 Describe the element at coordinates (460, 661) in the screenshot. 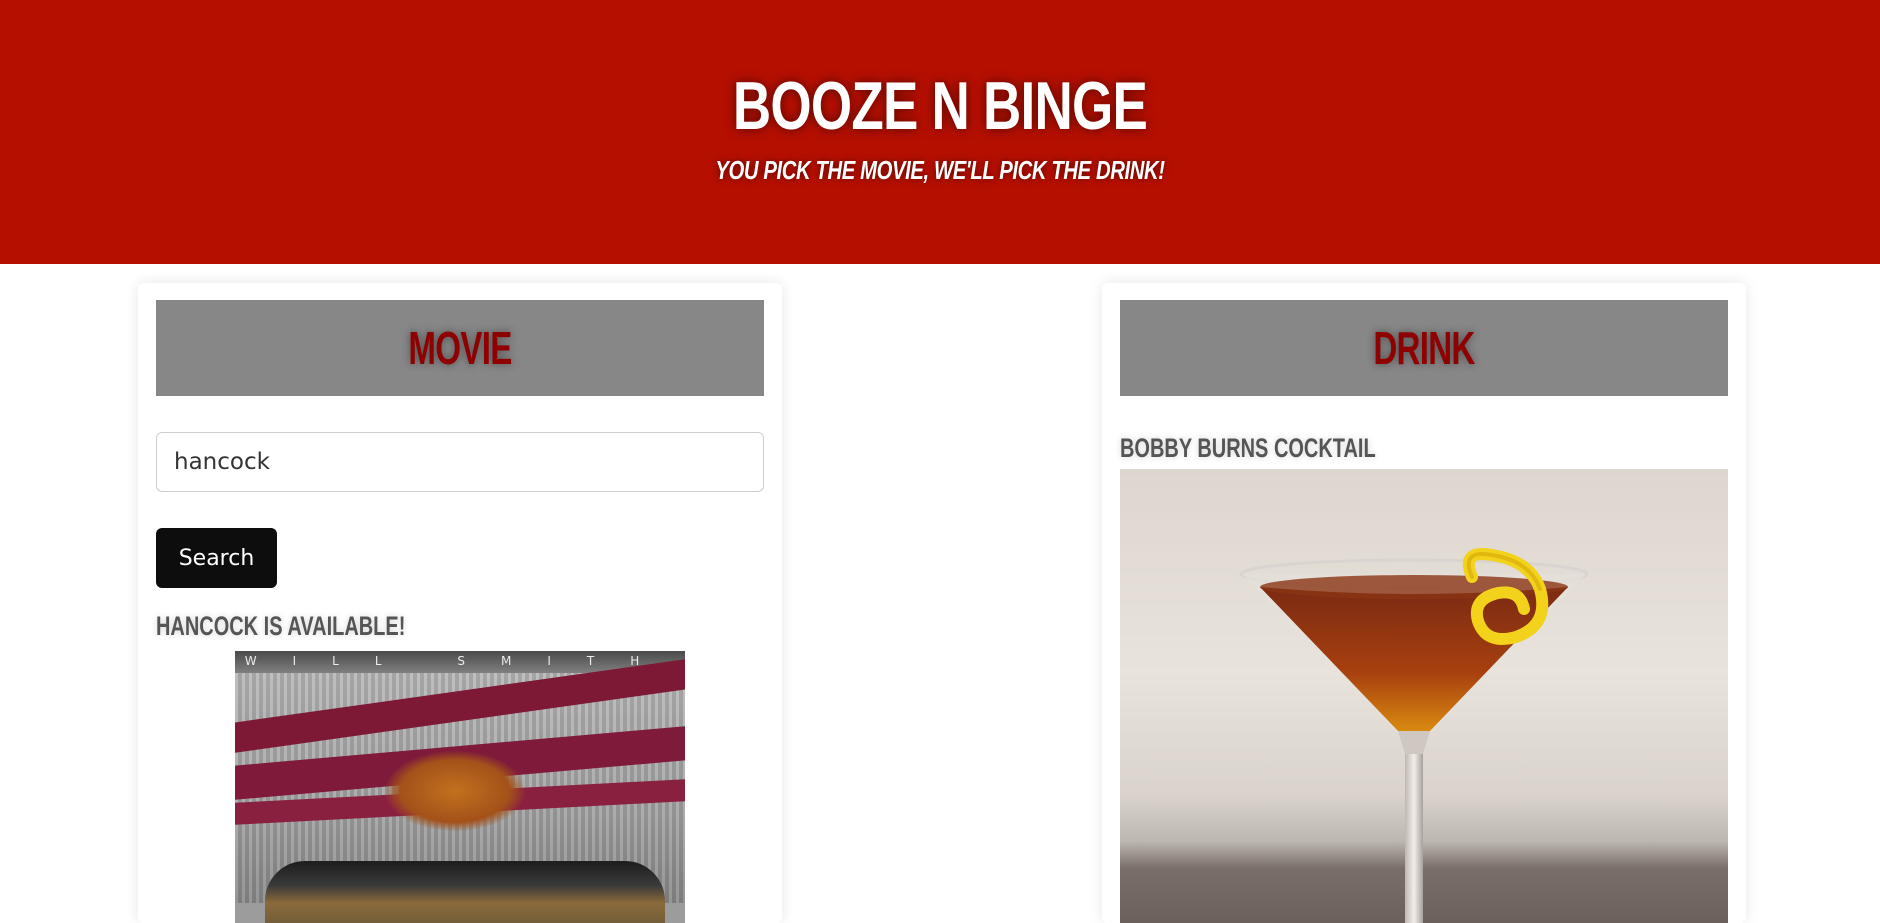

I see `poster-credit: WILL SMITH` at that location.